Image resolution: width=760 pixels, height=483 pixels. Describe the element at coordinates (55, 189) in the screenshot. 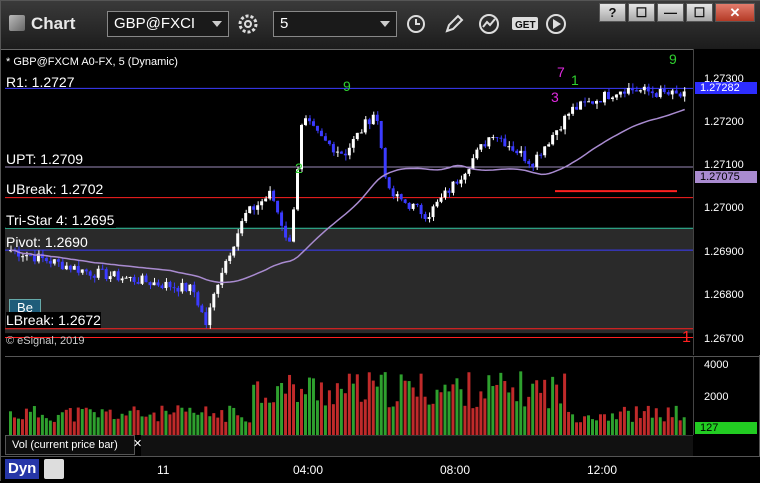

I see `level-label-ubreak: UBreak: 1.2702` at that location.